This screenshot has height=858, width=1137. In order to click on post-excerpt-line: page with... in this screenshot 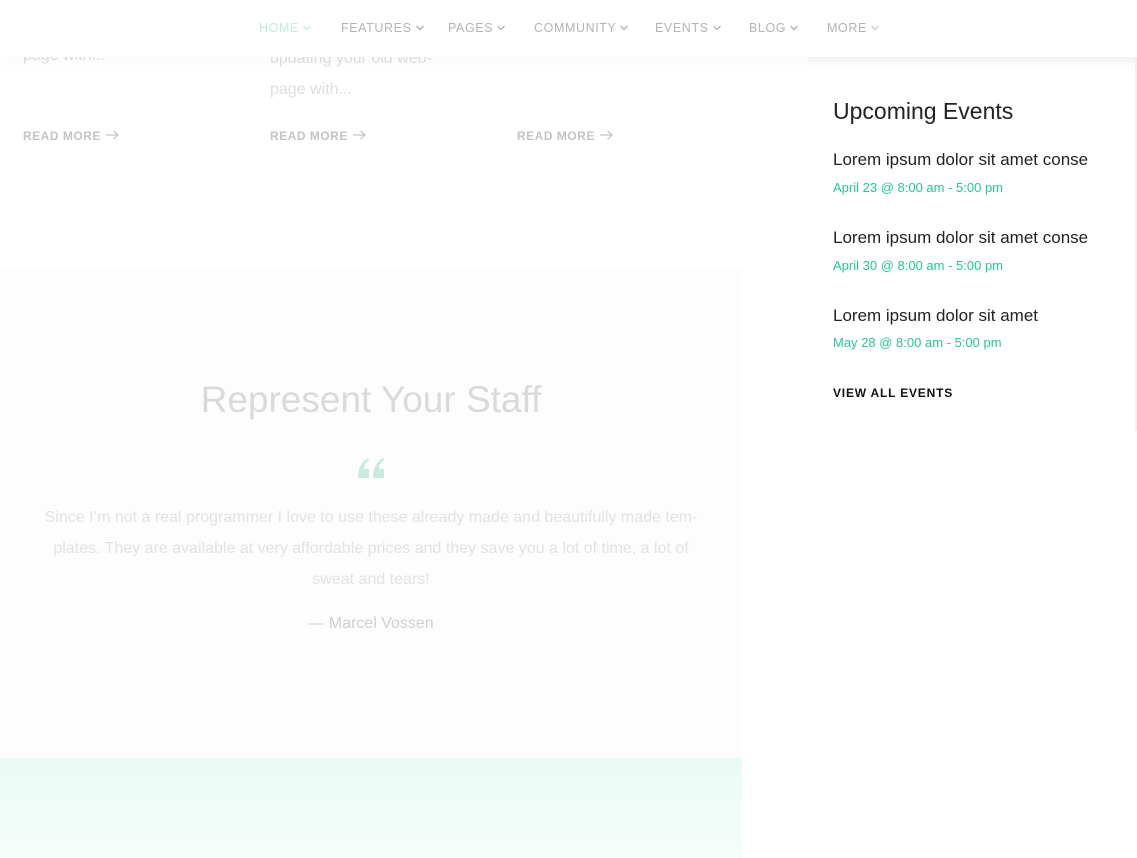, I will do `click(311, 89)`.